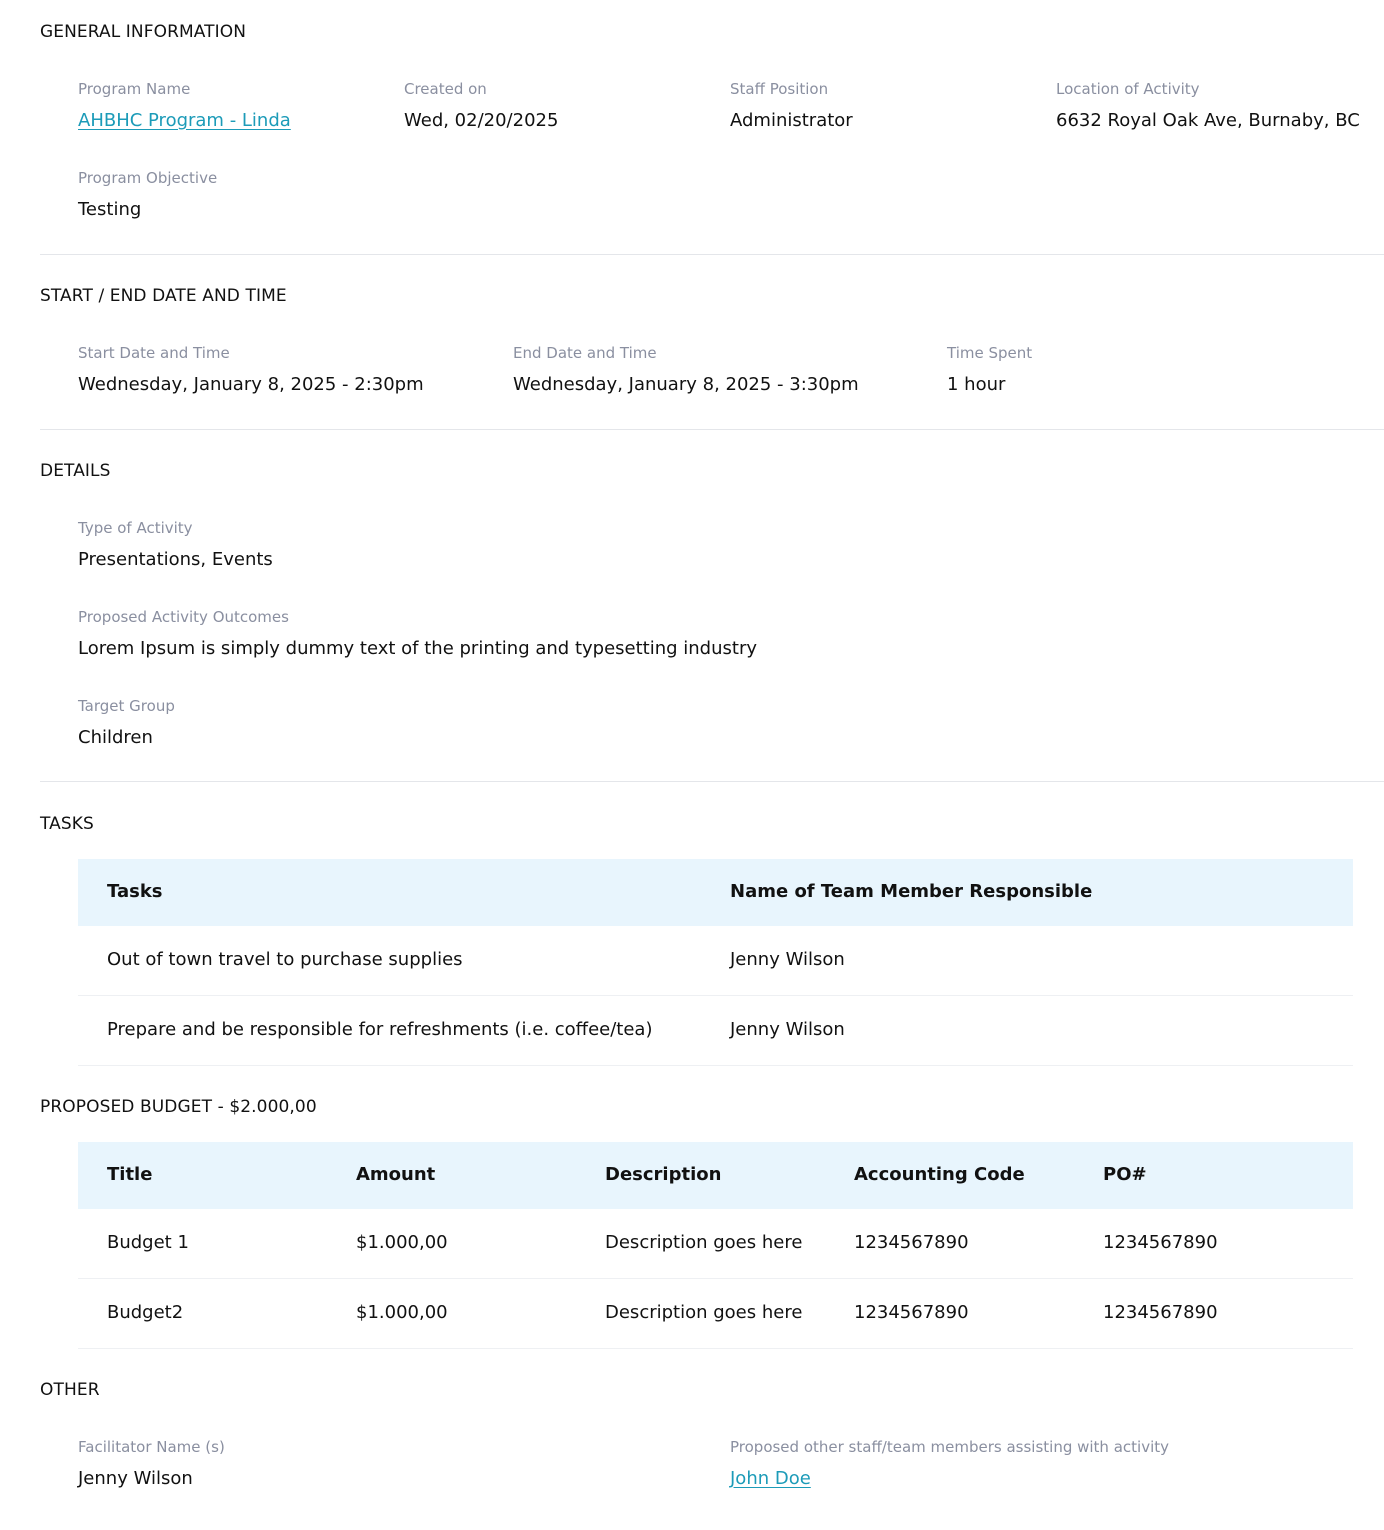  What do you see at coordinates (976, 384) in the screenshot?
I see `time-spent-value: 1 hour` at bounding box center [976, 384].